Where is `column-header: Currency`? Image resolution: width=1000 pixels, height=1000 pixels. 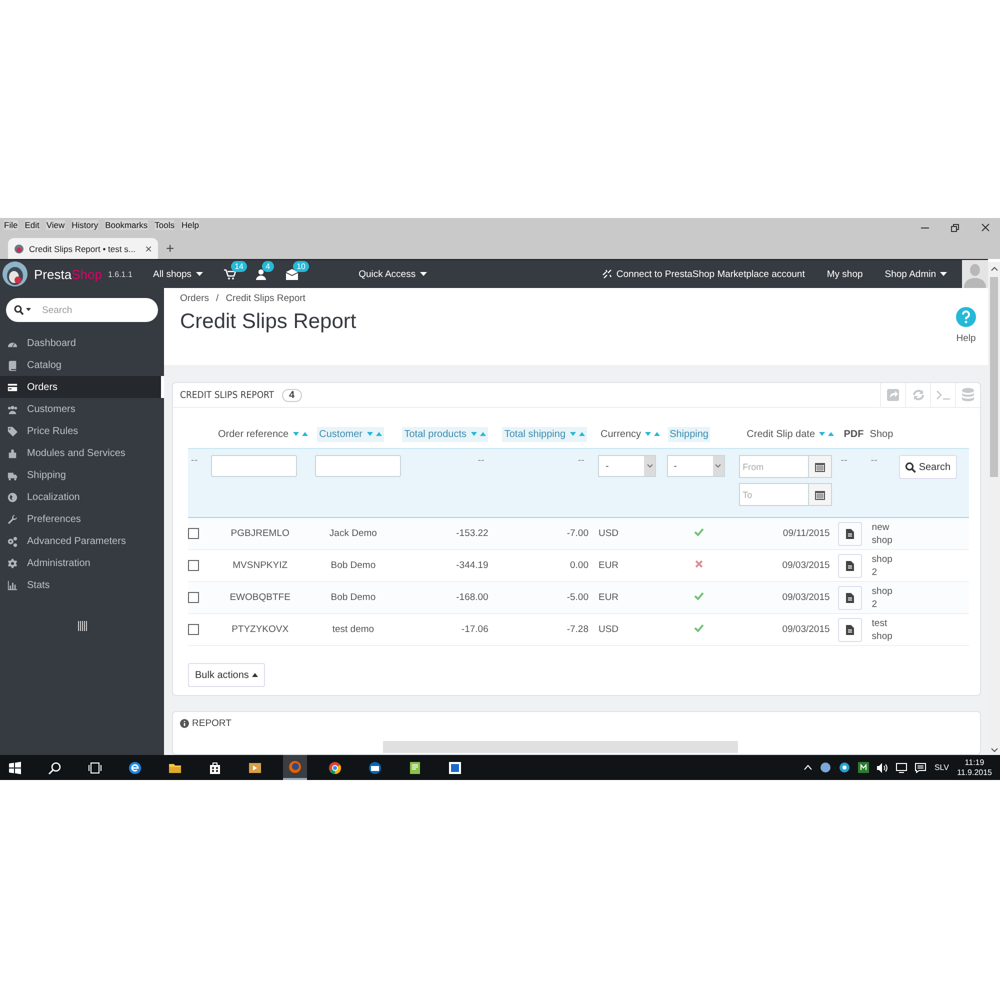
column-header: Currency is located at coordinates (630, 434).